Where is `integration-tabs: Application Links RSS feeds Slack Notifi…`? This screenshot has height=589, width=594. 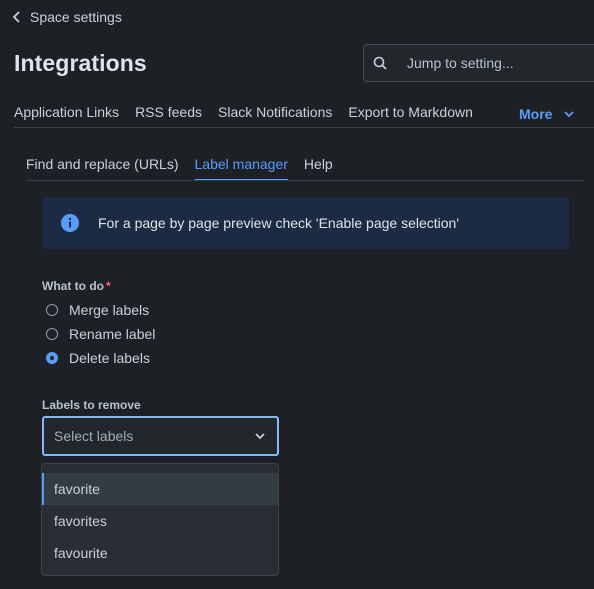
integration-tabs: Application Links RSS feeds Slack Notifi… is located at coordinates (251, 112).